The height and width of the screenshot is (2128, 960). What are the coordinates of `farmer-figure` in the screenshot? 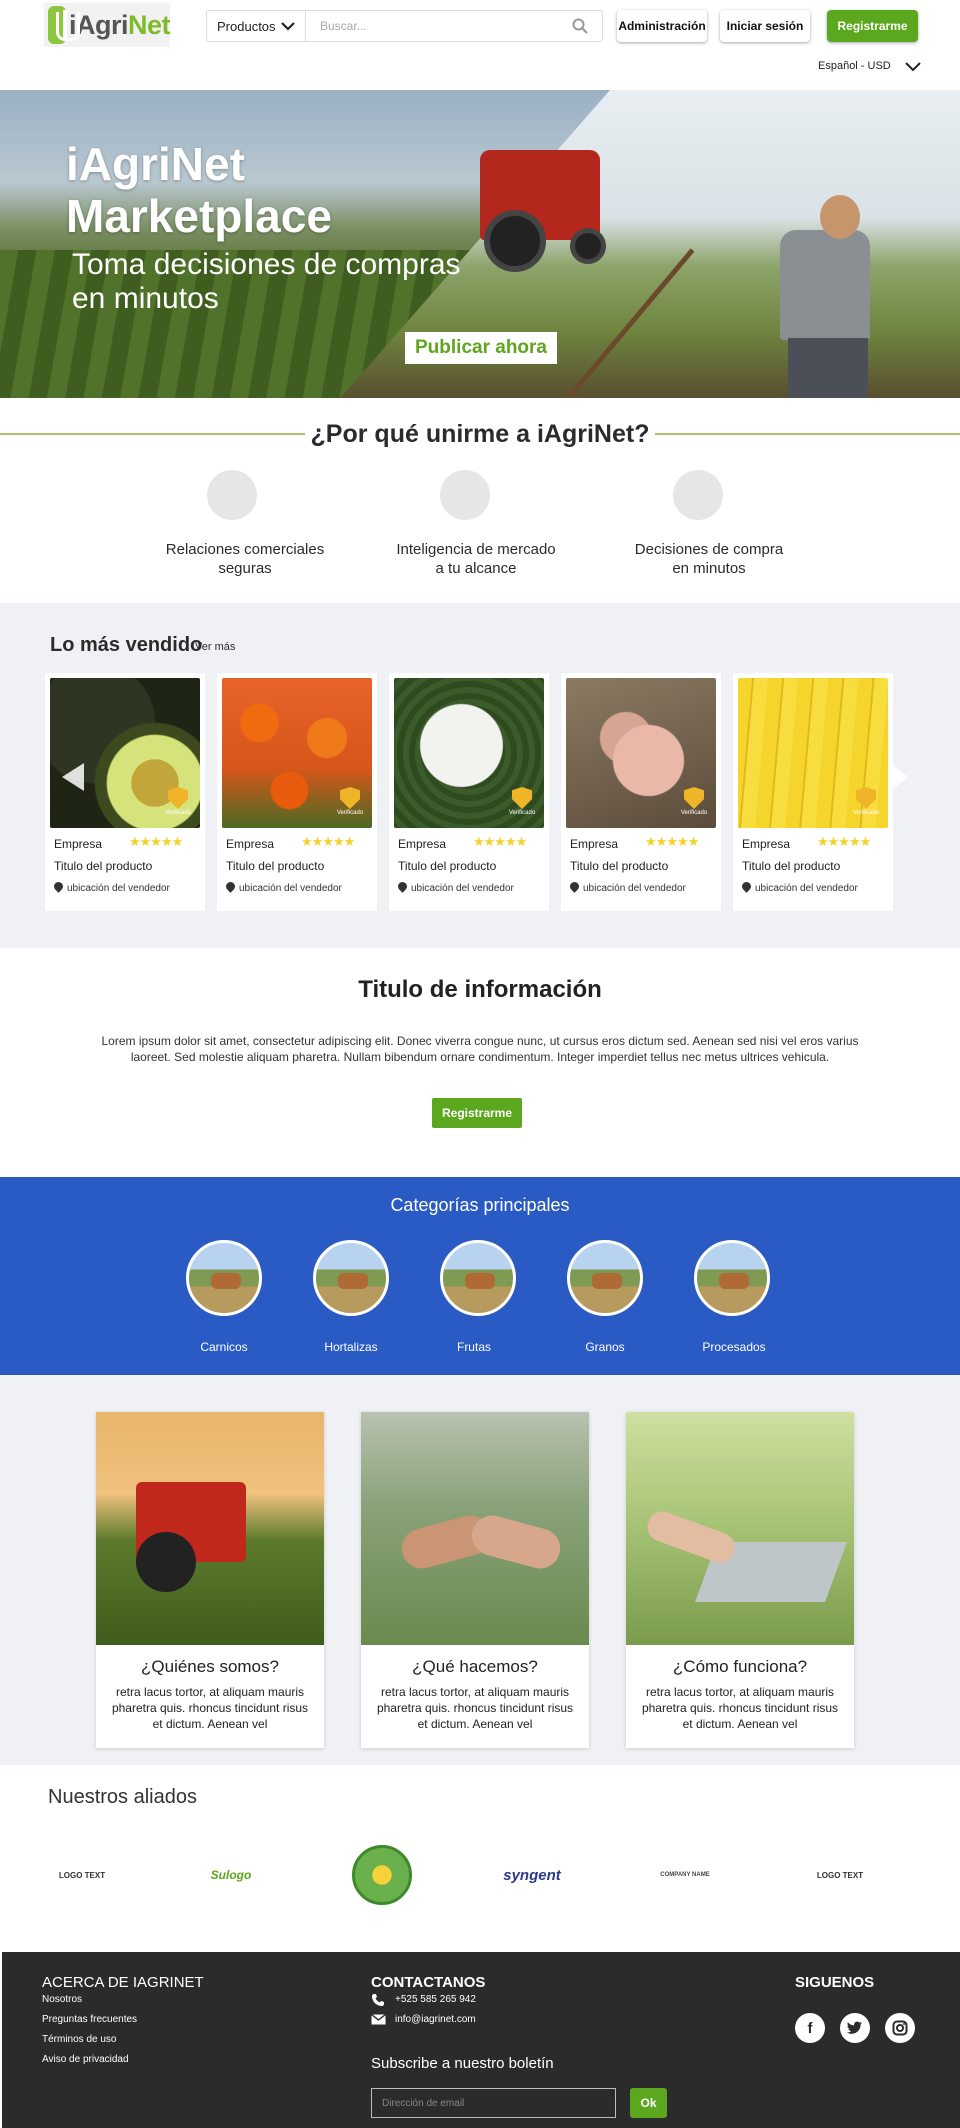 It's located at (825, 285).